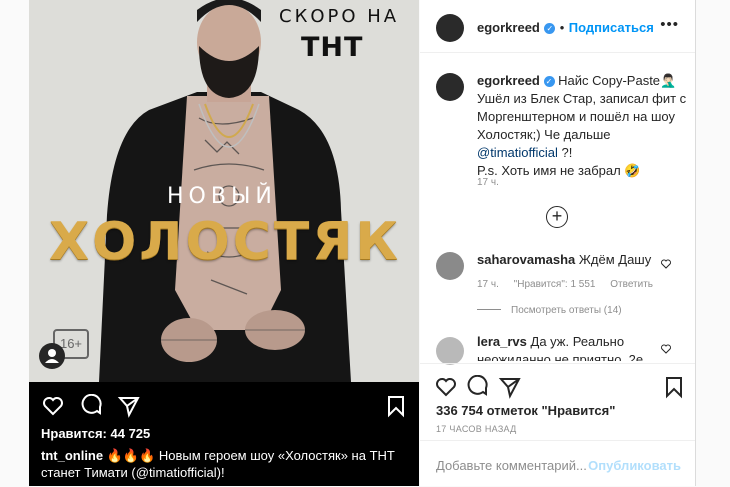  Describe the element at coordinates (489, 309) in the screenshot. I see `replies-line` at that location.